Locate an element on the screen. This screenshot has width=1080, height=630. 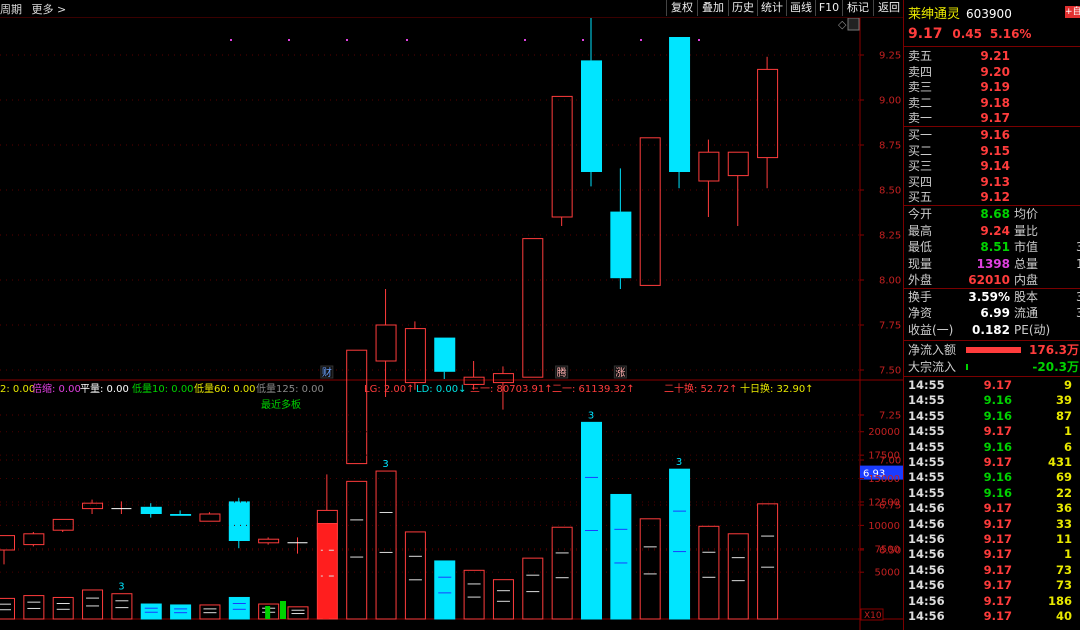
event-marker: 腾 is located at coordinates (562, 372).